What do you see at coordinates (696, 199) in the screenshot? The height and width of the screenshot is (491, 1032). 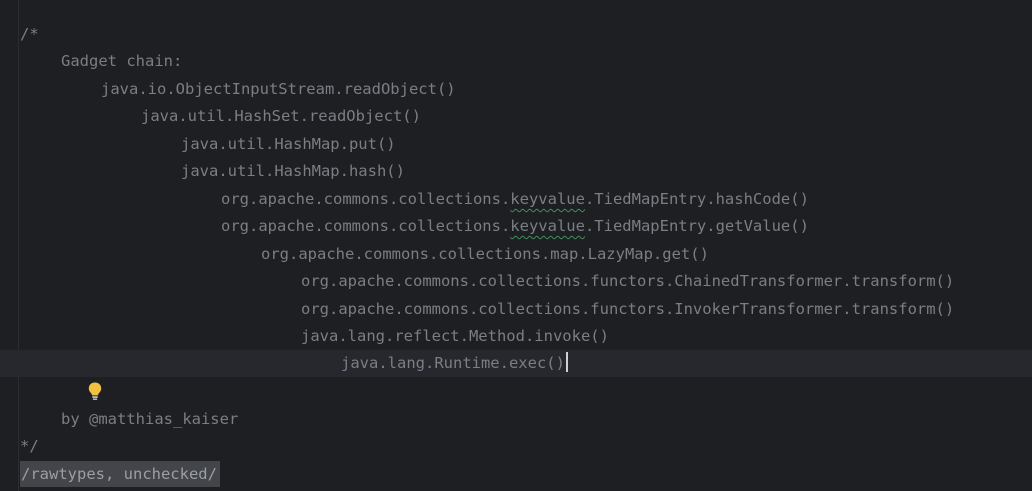 I see `chain-step-suffix: .TiedMapEntry.hashCode()` at bounding box center [696, 199].